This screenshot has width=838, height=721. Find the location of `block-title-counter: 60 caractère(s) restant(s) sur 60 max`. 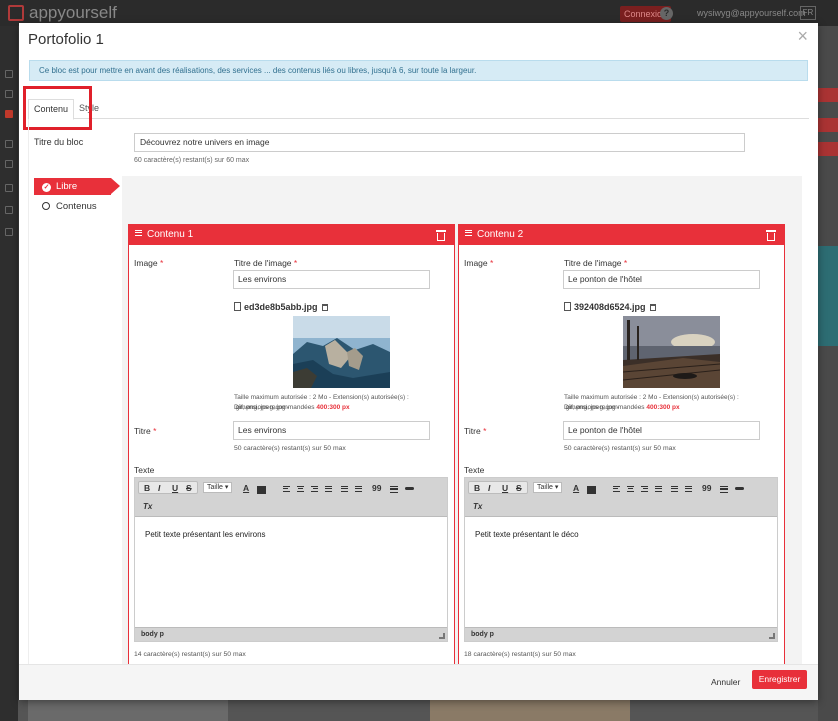

block-title-counter: 60 caractère(s) restant(s) sur 60 max is located at coordinates (192, 160).